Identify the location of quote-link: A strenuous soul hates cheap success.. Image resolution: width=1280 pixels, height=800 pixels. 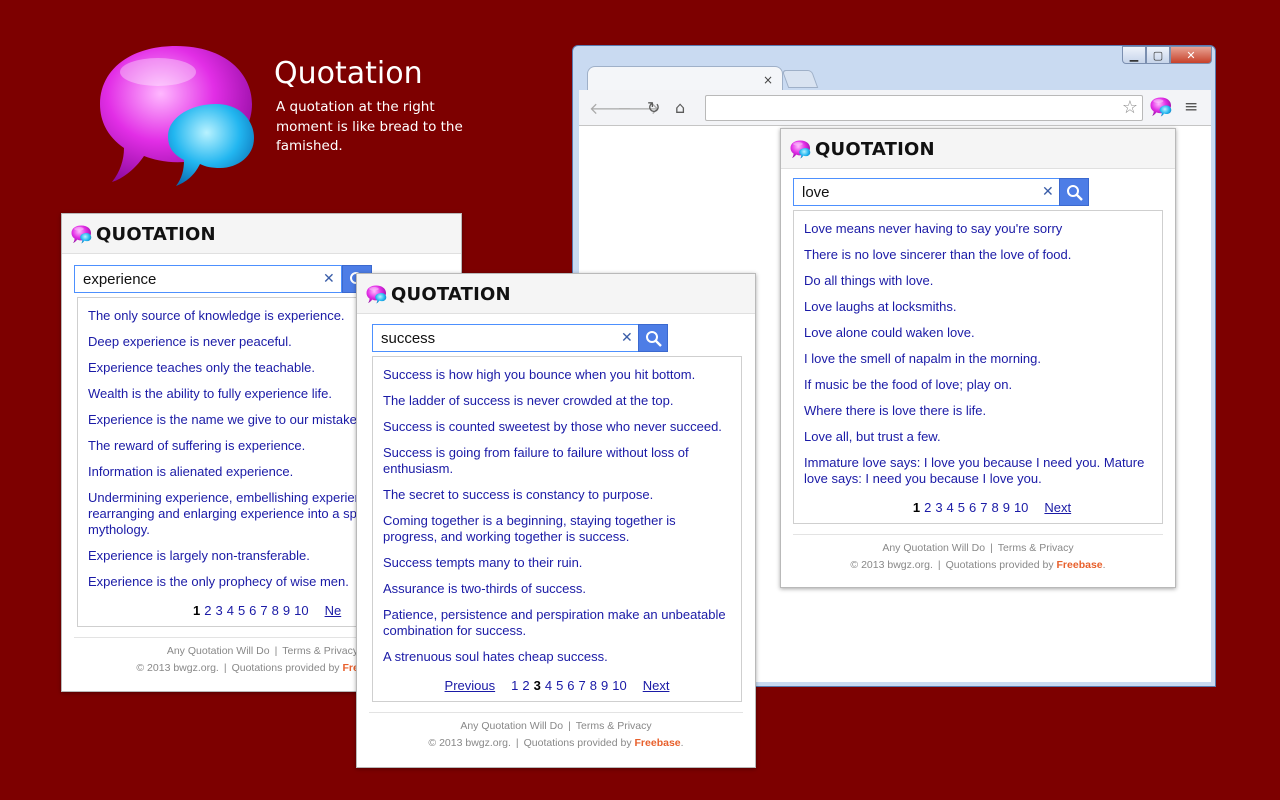
(557, 657).